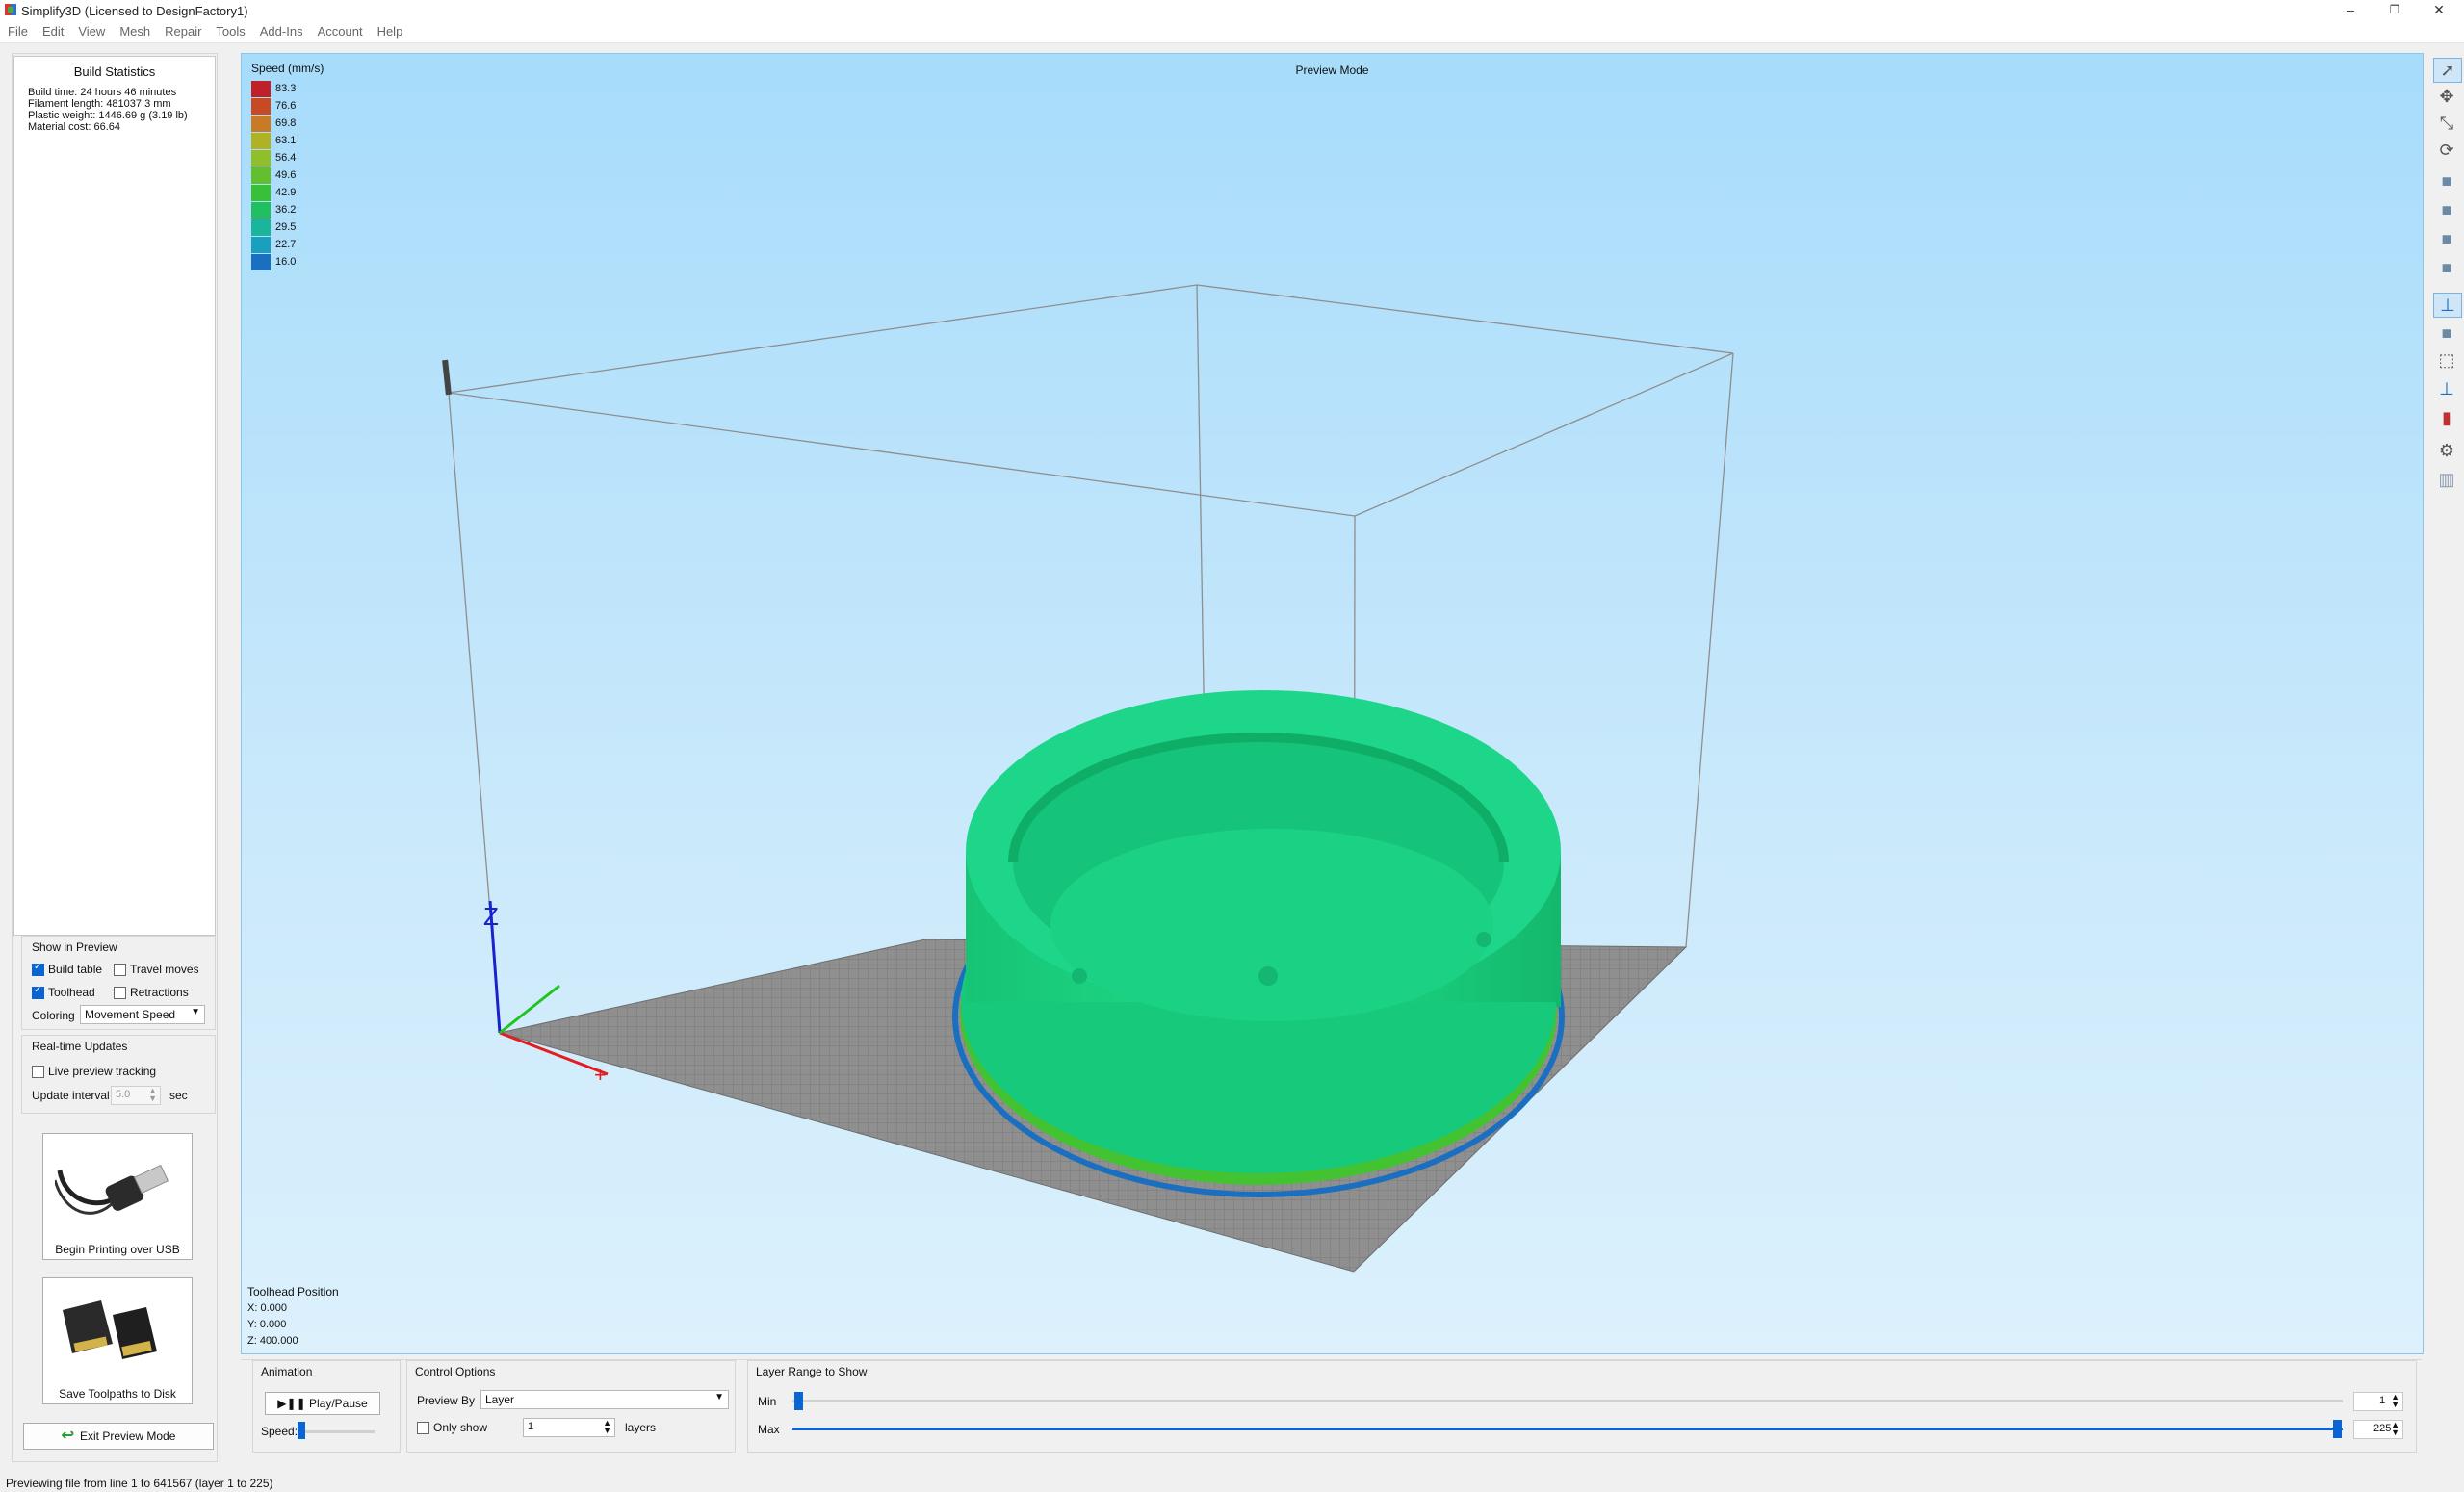  What do you see at coordinates (75, 969) in the screenshot?
I see `build-table-label: Build table` at bounding box center [75, 969].